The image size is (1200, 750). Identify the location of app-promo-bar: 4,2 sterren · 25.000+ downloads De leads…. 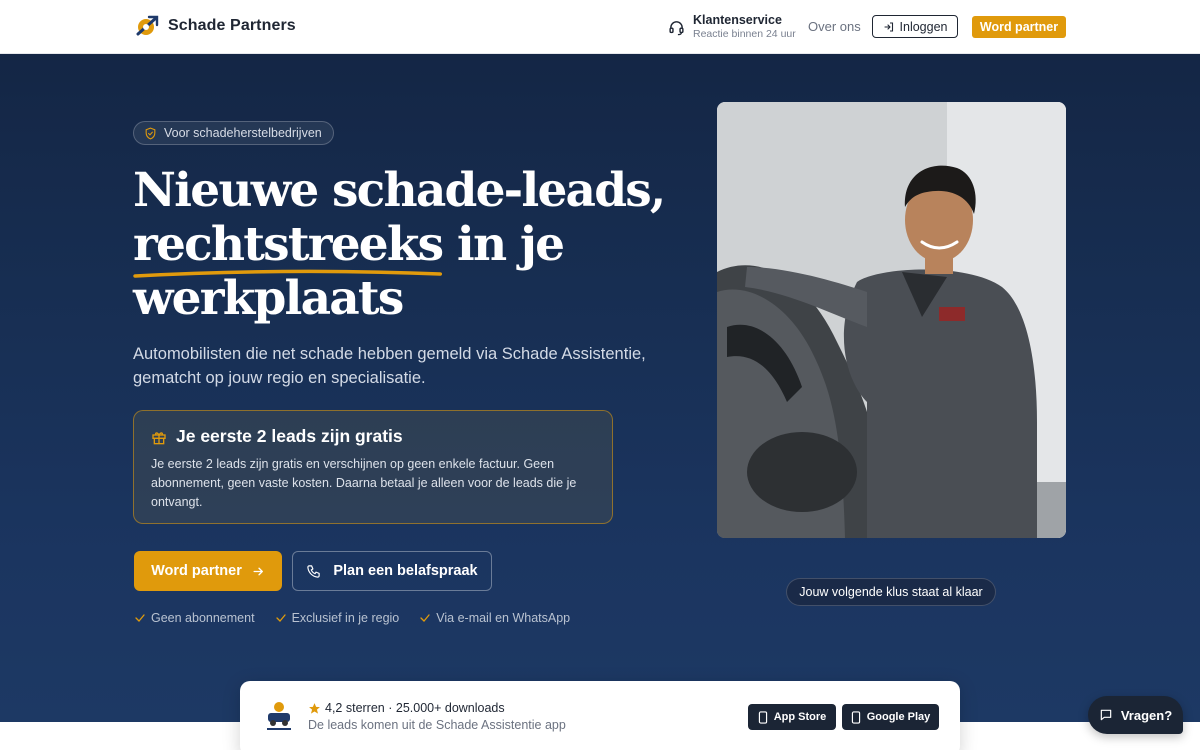
(600, 715).